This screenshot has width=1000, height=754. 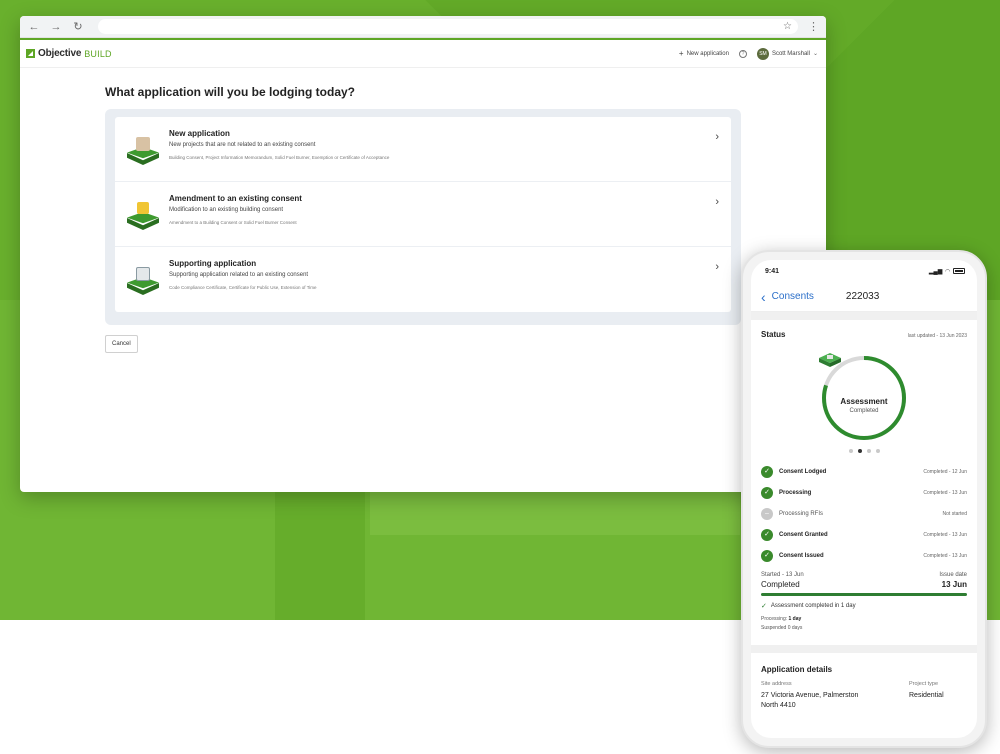 What do you see at coordinates (813, 606) in the screenshot?
I see `assessment-note-text: Assessment completed in 1 day` at bounding box center [813, 606].